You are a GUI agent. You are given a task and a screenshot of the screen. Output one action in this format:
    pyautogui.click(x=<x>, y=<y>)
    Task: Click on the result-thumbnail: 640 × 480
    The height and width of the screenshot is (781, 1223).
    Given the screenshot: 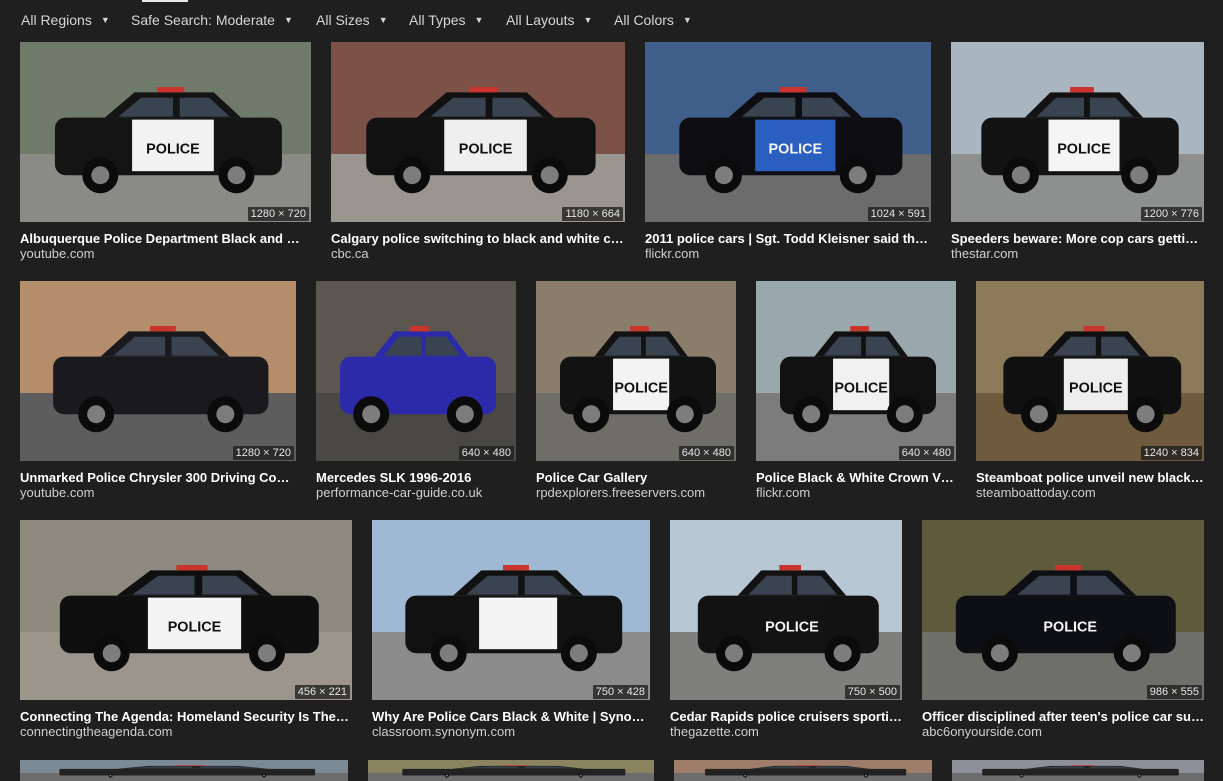 What is the action you would take?
    pyautogui.click(x=416, y=371)
    